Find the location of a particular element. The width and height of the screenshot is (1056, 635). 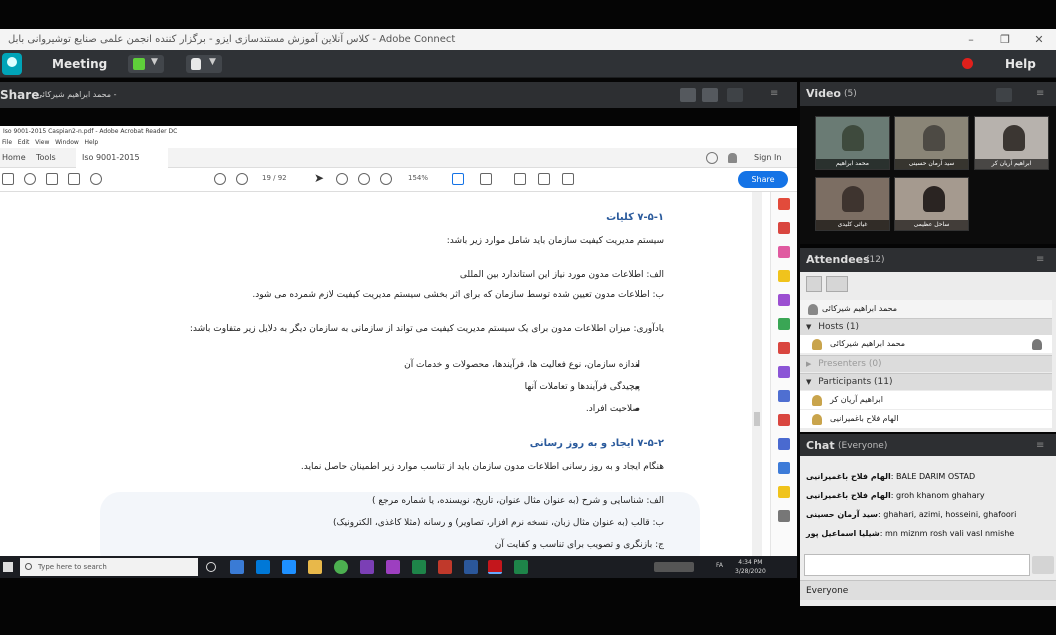

tab-document: Iso 9001-2015 Casp... × is located at coordinates (122, 165).